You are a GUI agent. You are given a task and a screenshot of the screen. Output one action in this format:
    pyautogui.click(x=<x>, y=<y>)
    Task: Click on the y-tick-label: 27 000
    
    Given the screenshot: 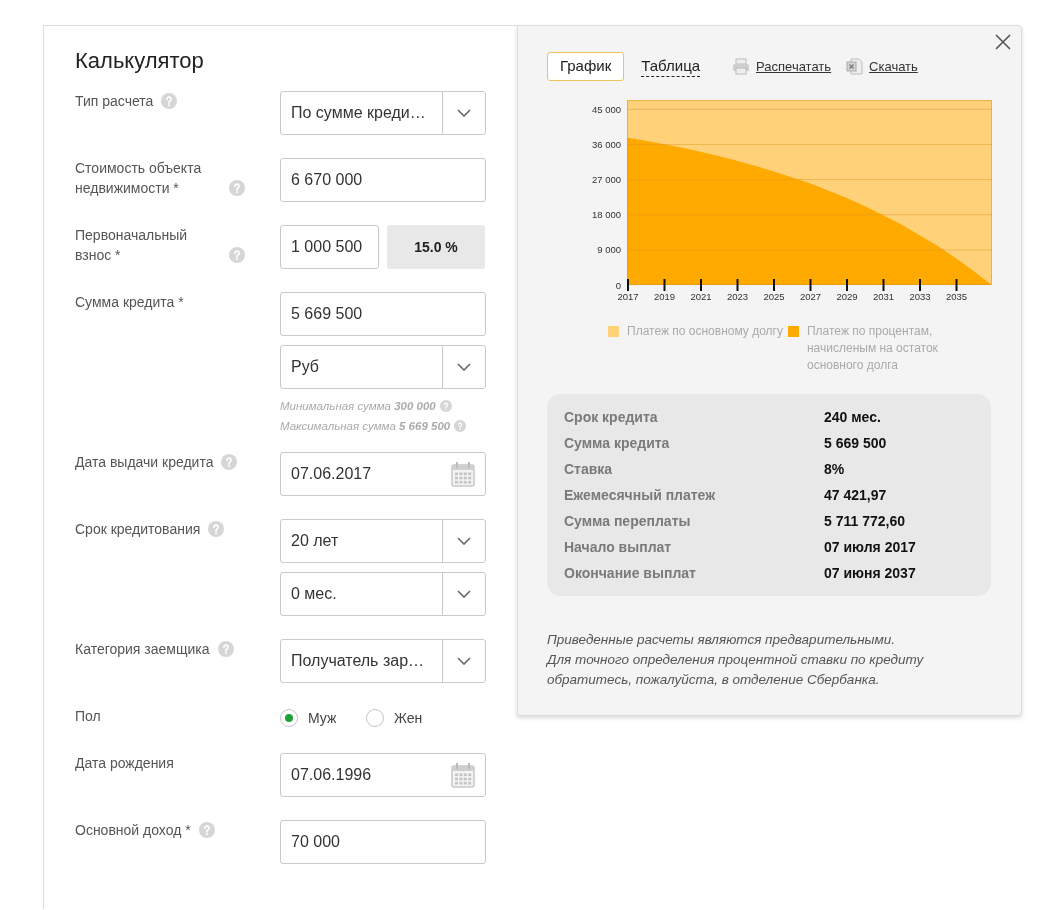 What is the action you would take?
    pyautogui.click(x=606, y=180)
    